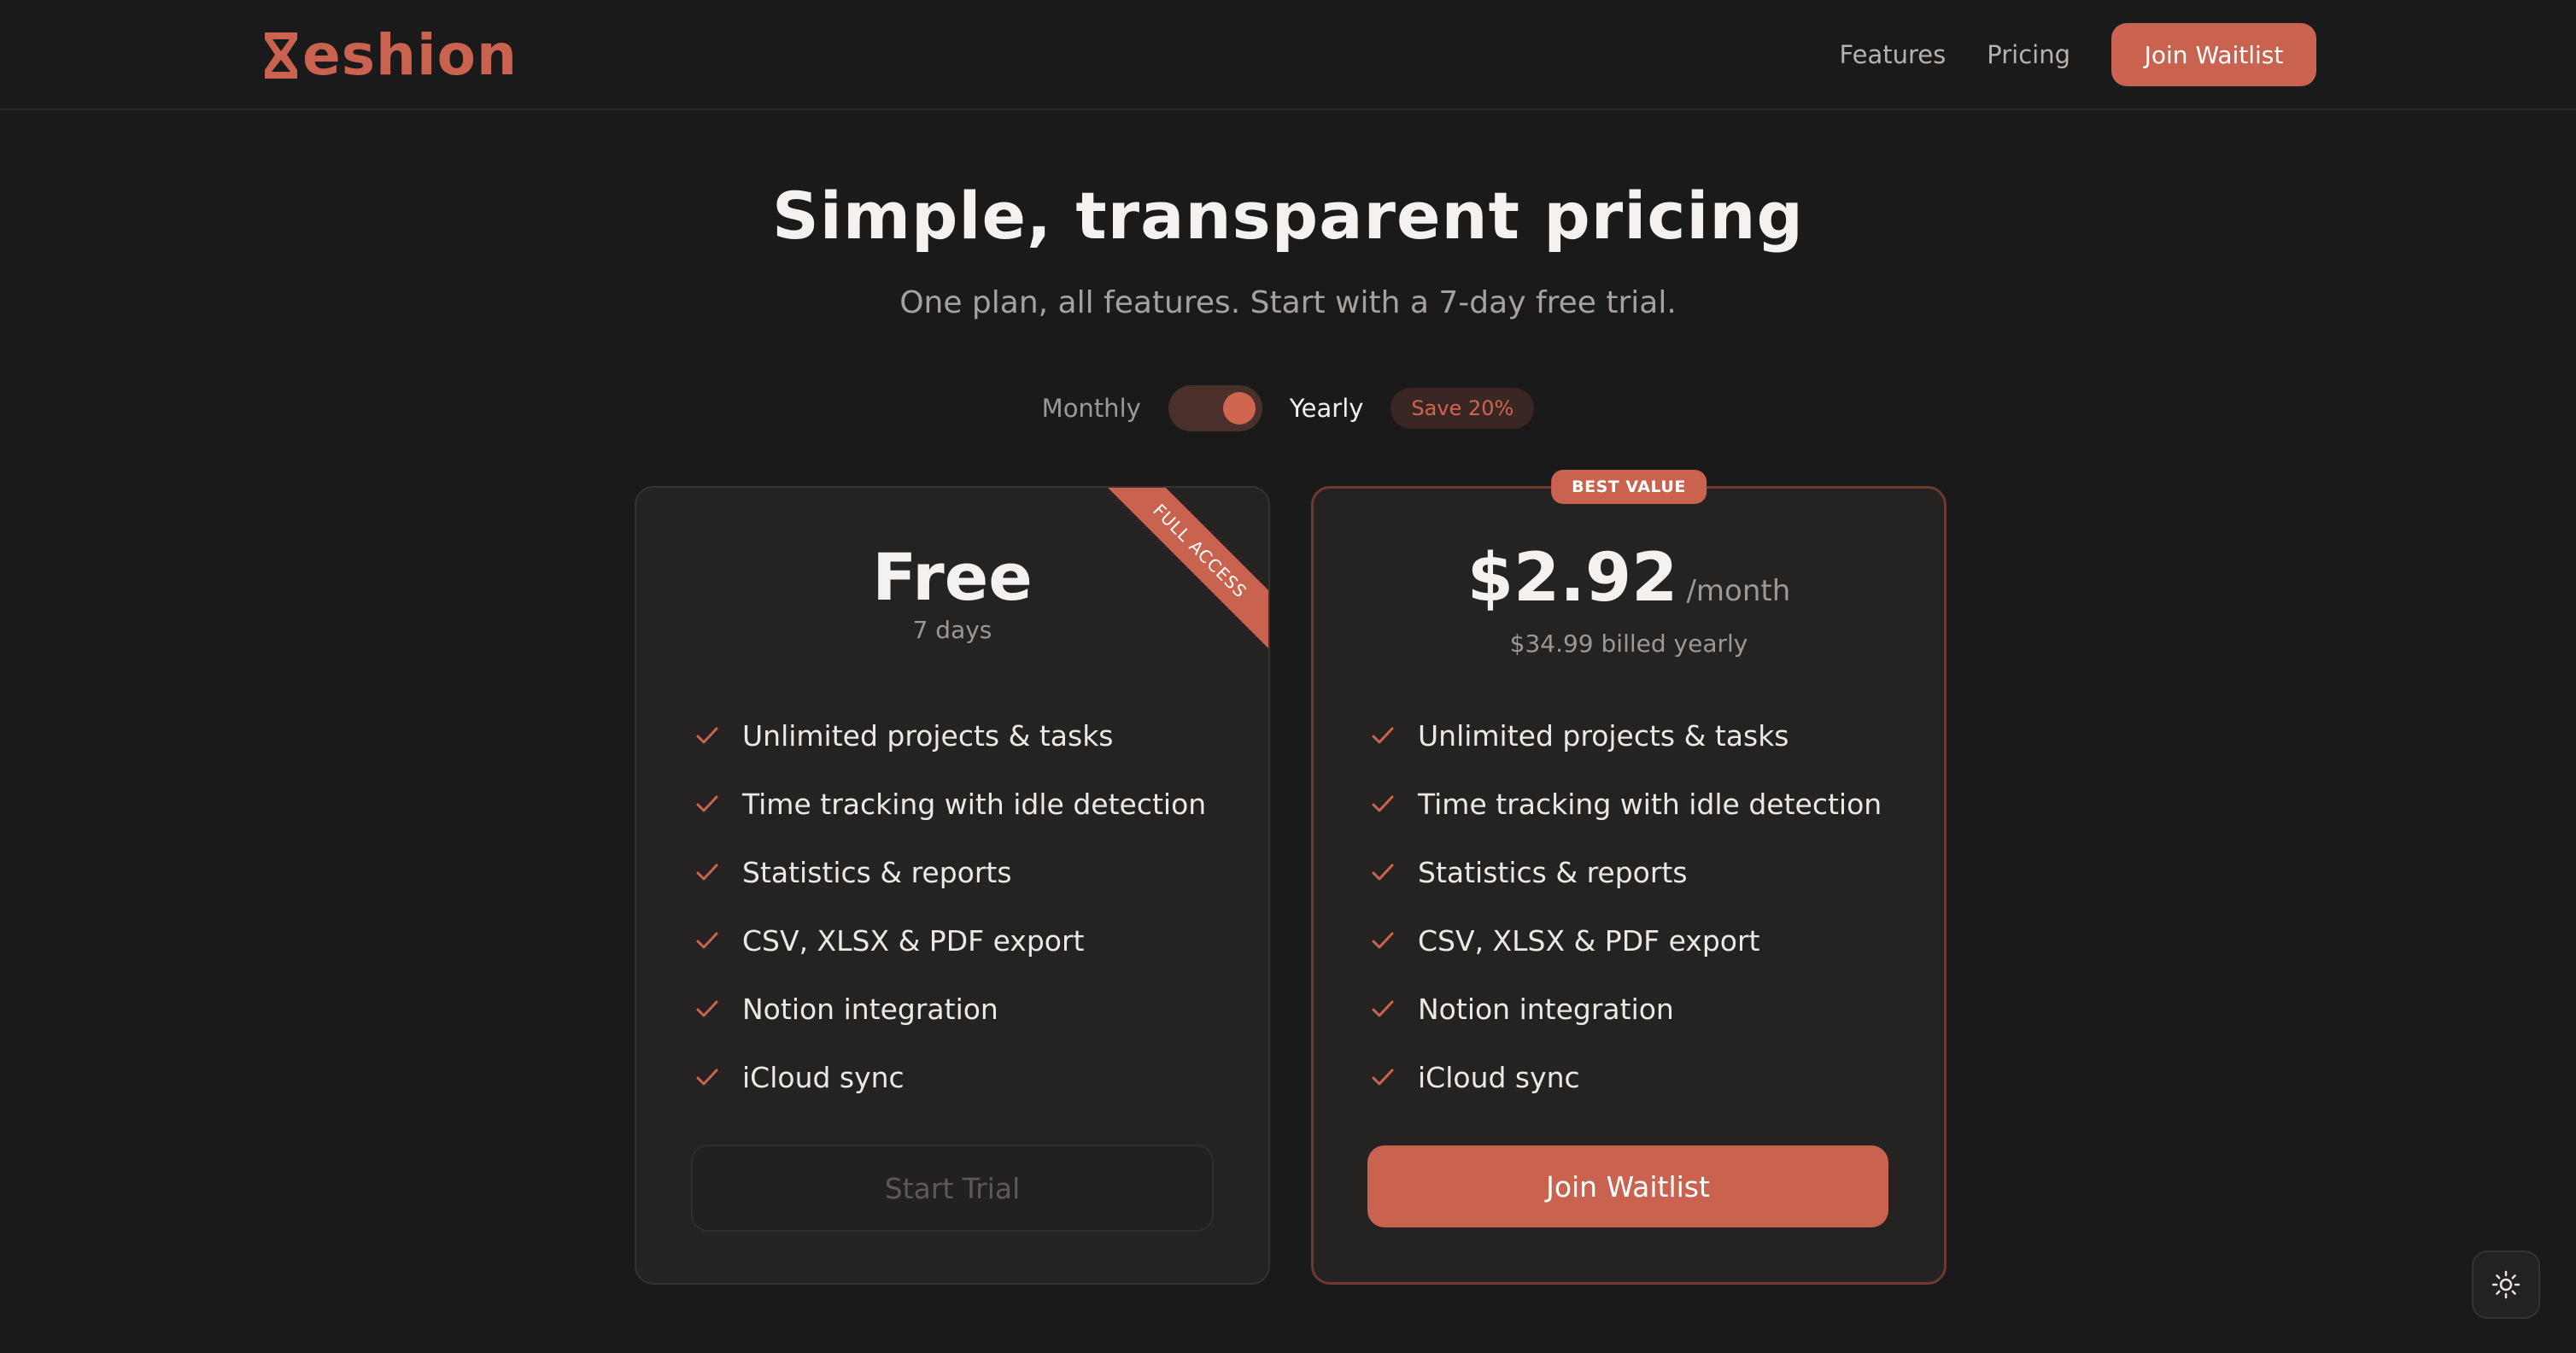  Describe the element at coordinates (1091, 408) in the screenshot. I see `billing-monthly-label: Monthly` at that location.